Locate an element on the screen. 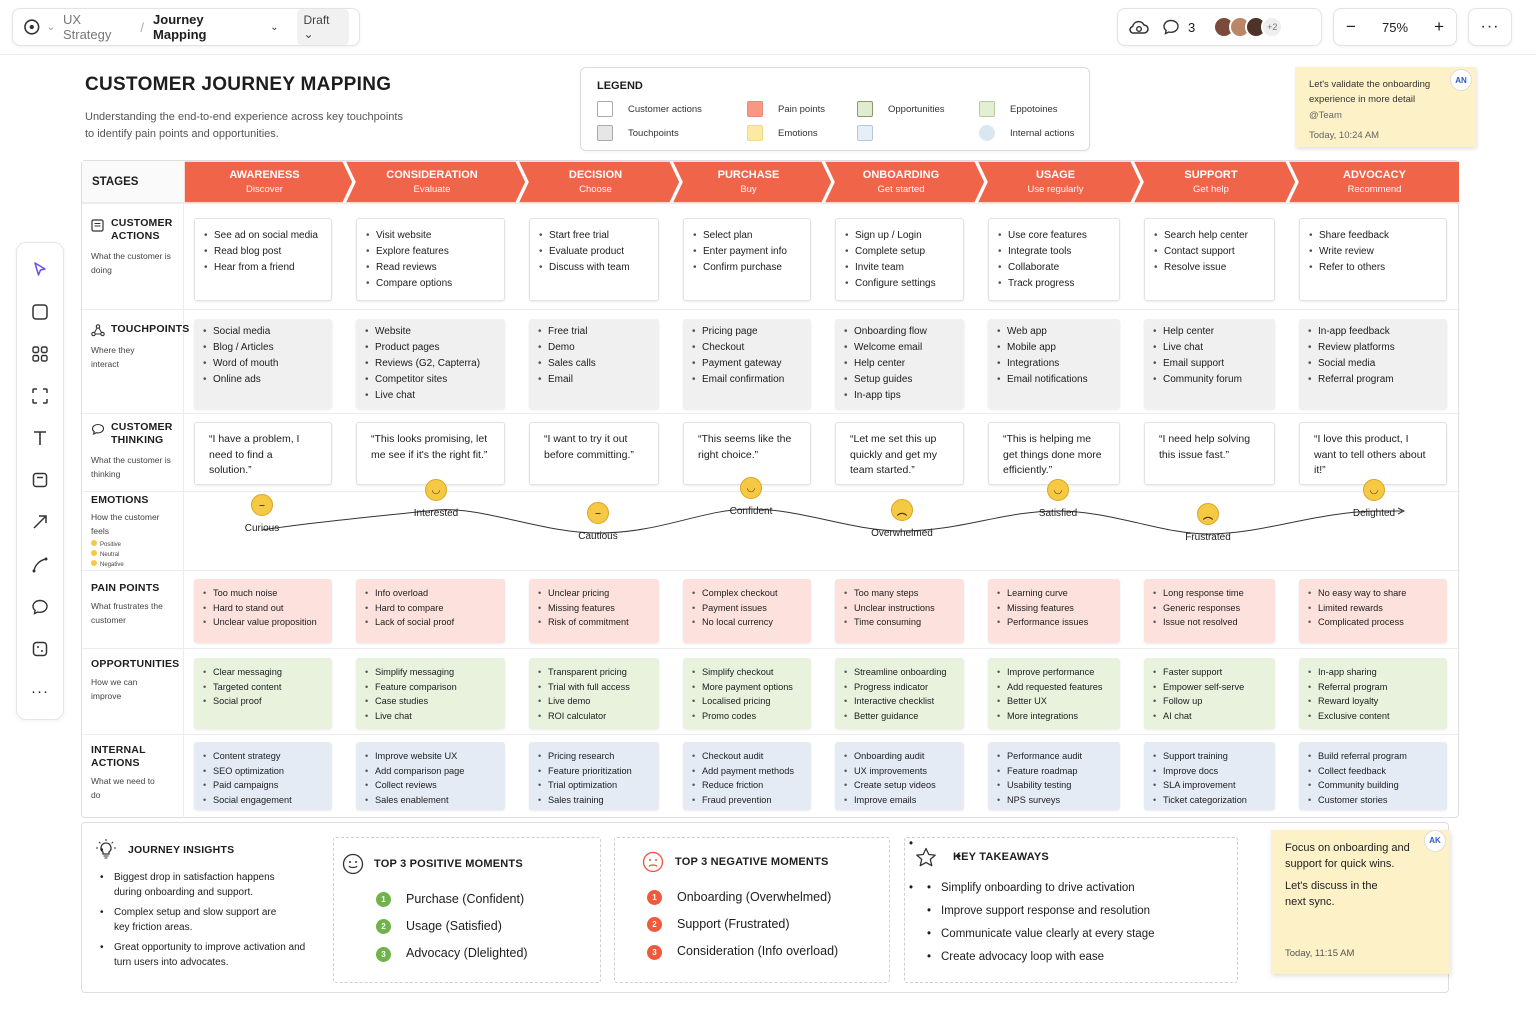  pen-tool is located at coordinates (40, 564).